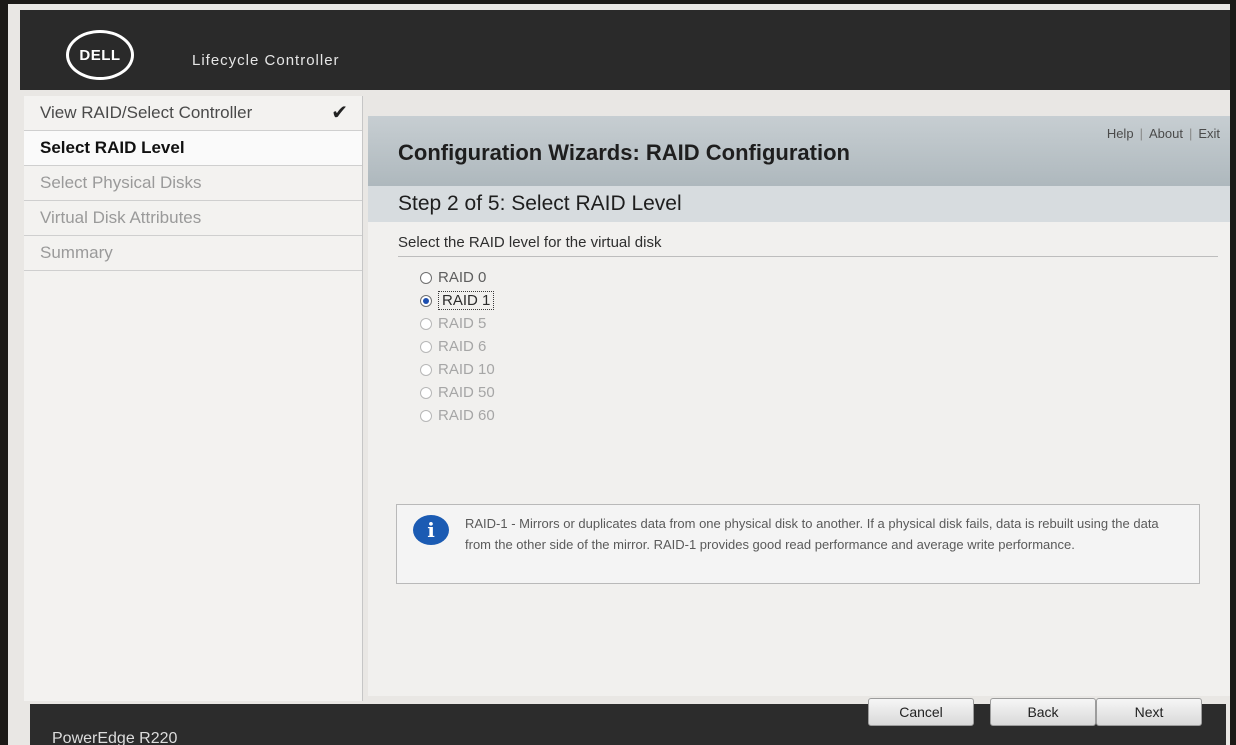  What do you see at coordinates (625, 50) in the screenshot?
I see `app-header: DELL Lifecycle Controller` at bounding box center [625, 50].